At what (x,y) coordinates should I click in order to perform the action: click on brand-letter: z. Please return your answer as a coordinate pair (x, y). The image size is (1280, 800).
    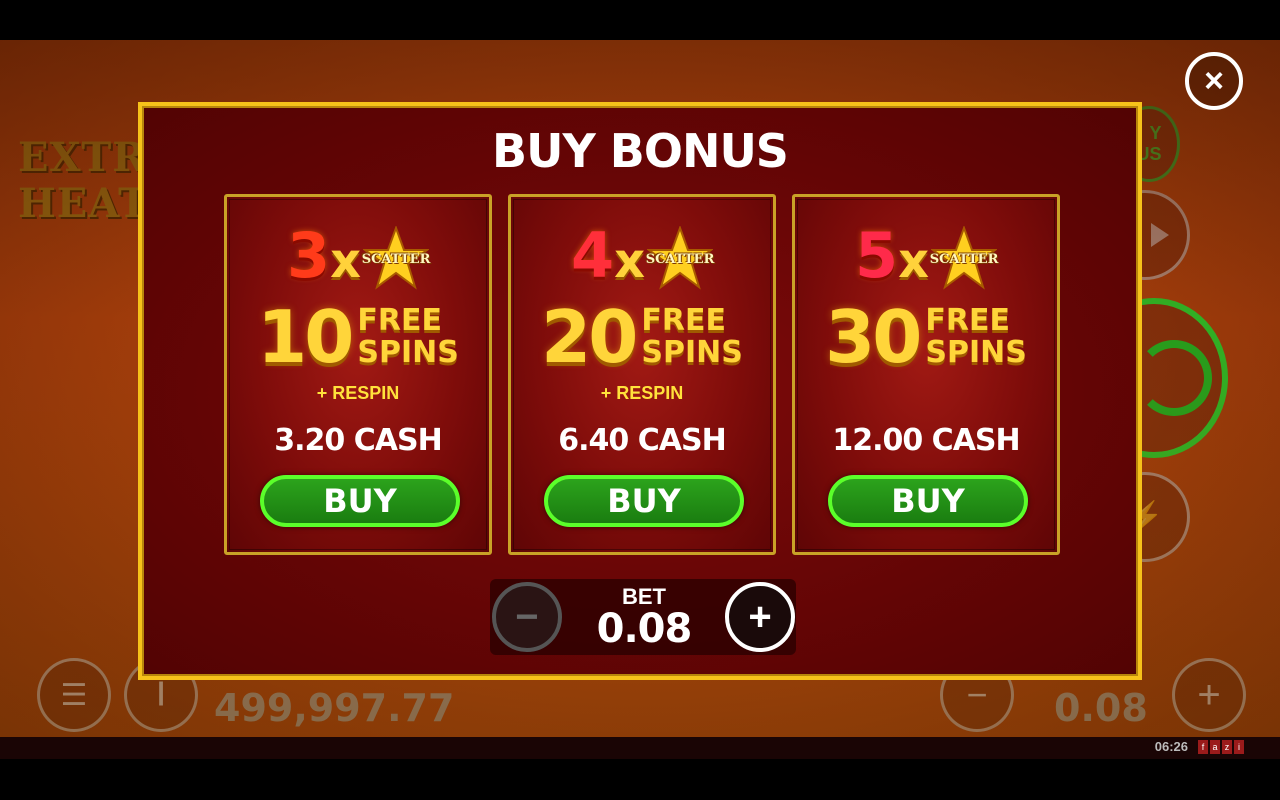
    Looking at the image, I should click on (1227, 747).